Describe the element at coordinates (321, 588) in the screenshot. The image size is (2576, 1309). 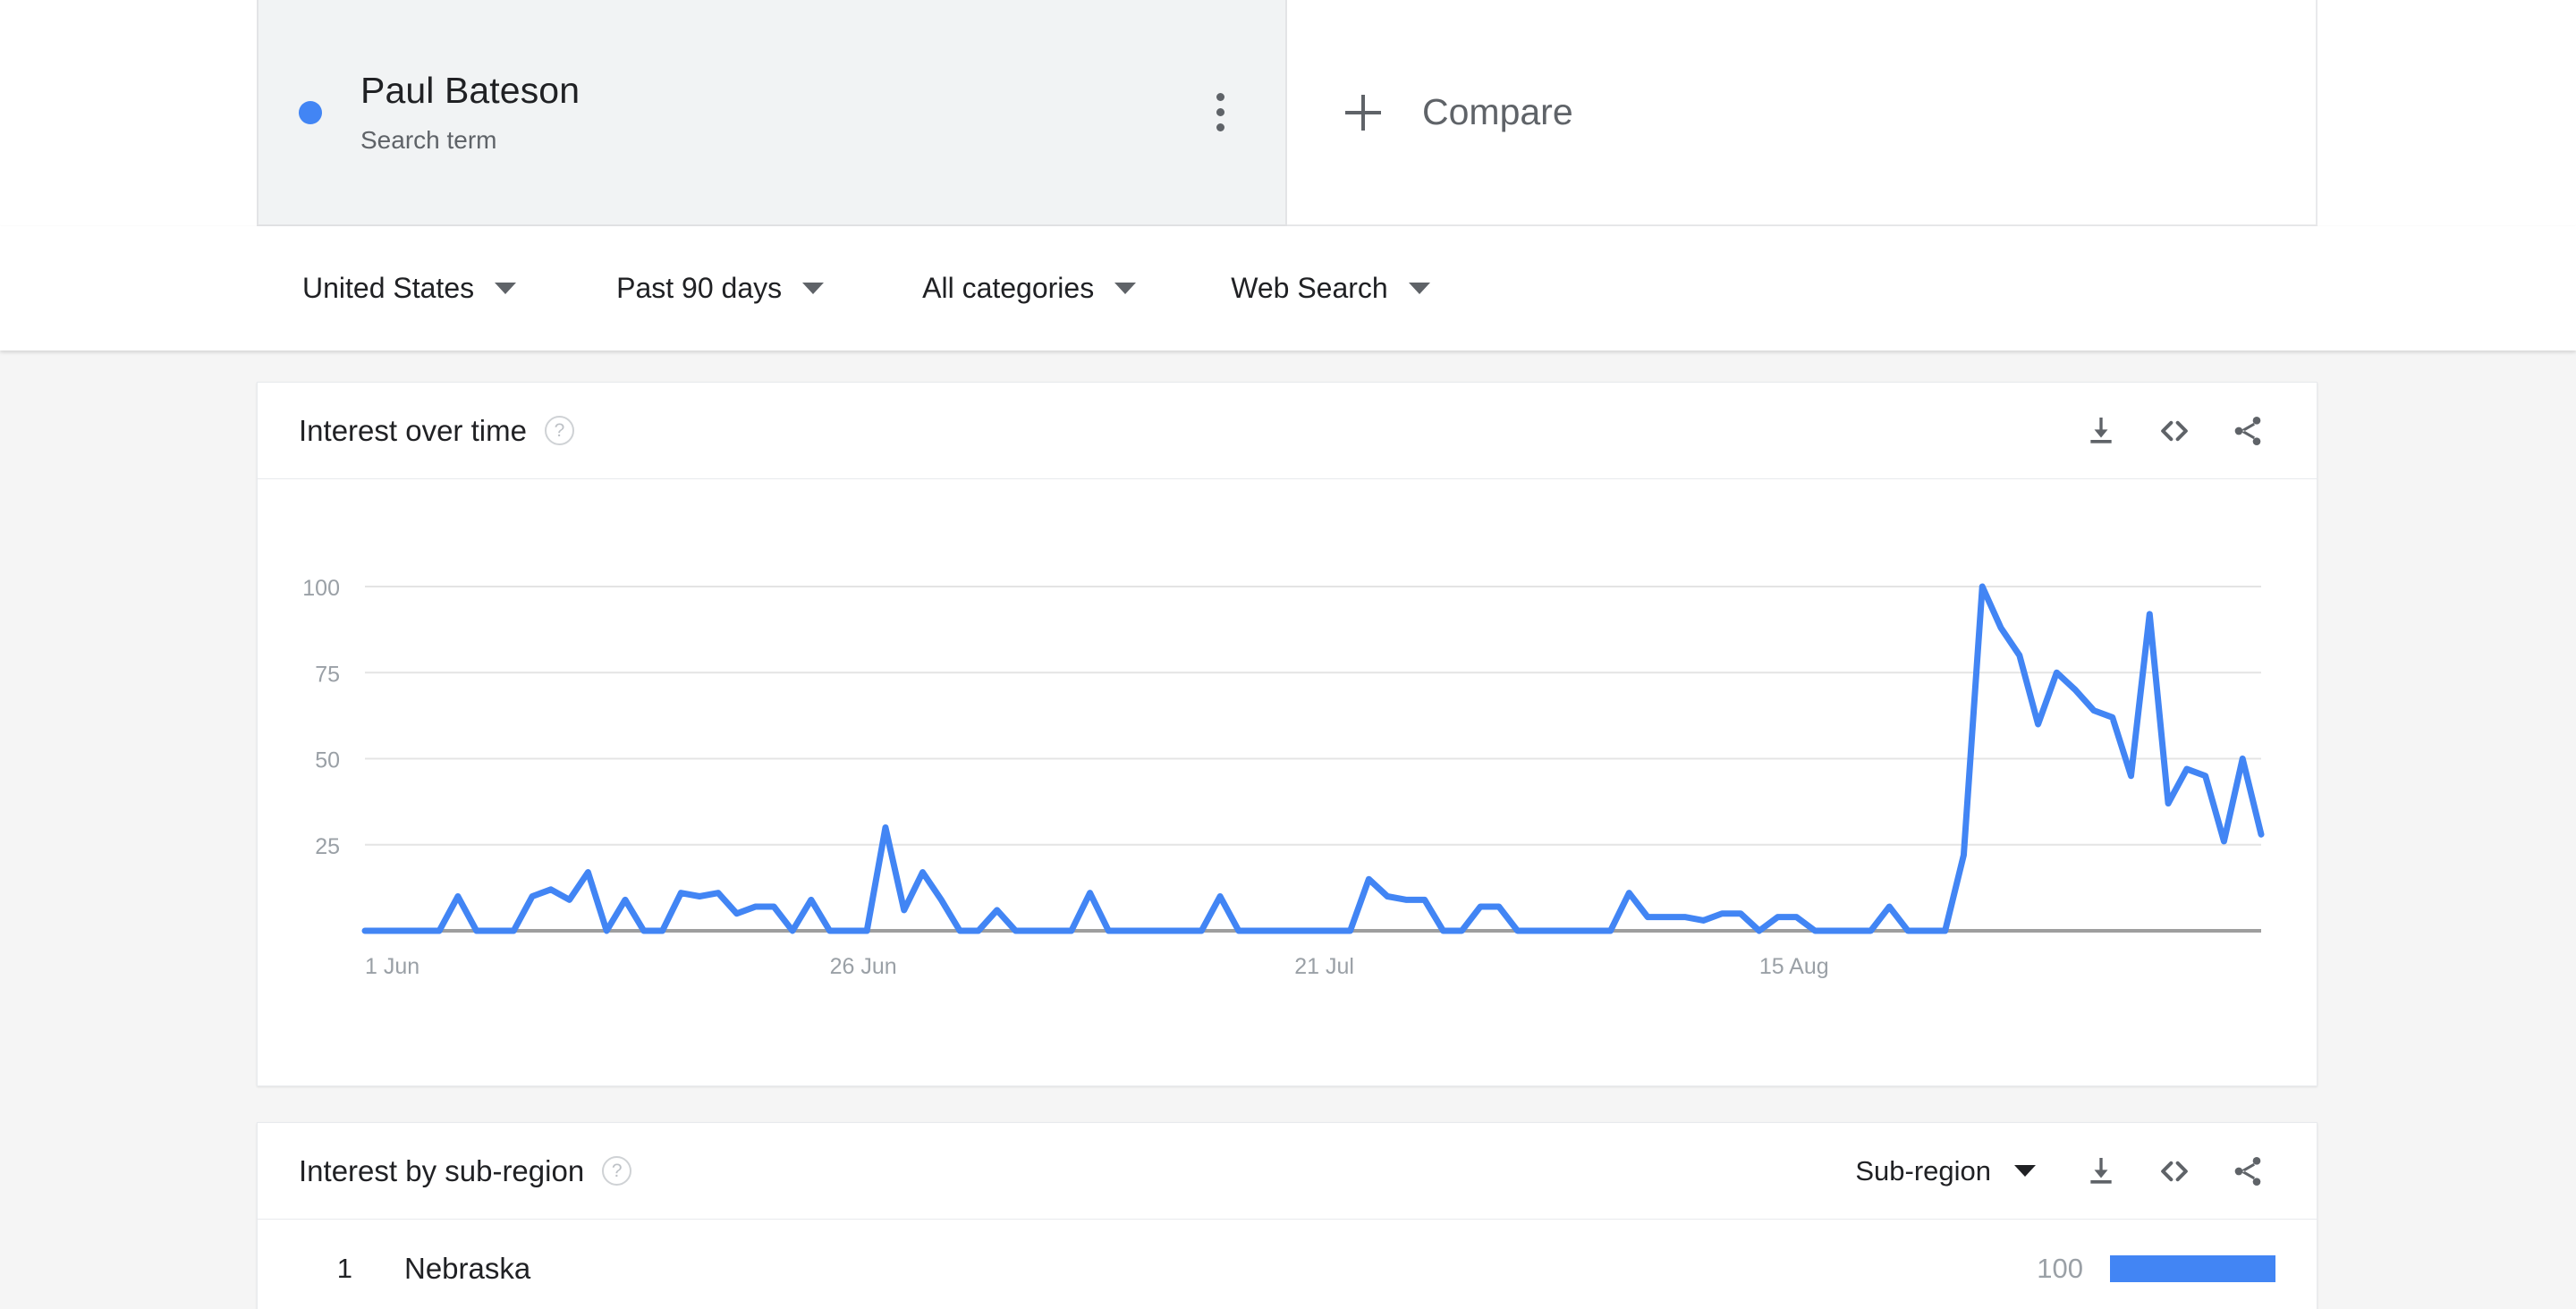
I see `svg-text: 100` at that location.